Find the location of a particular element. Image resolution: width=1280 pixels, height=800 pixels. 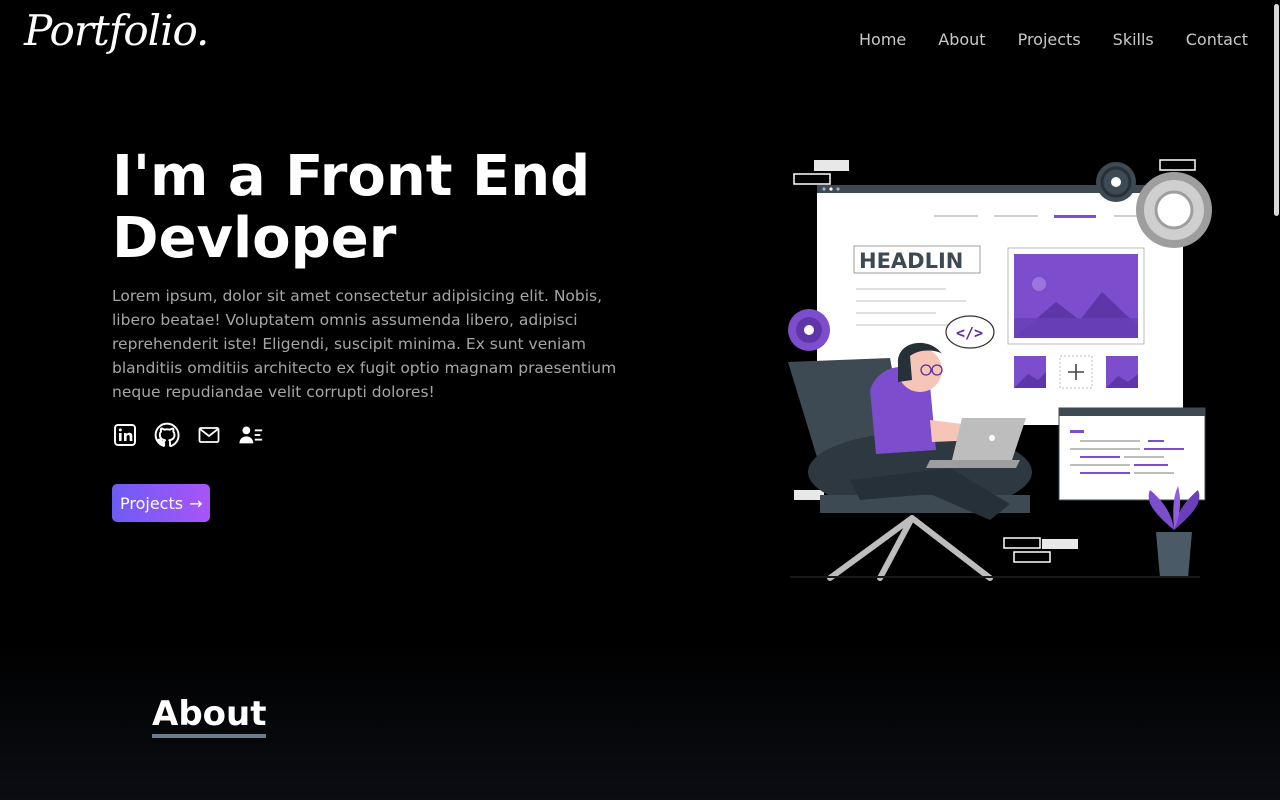

arrow-right-icon: → is located at coordinates (196, 503).